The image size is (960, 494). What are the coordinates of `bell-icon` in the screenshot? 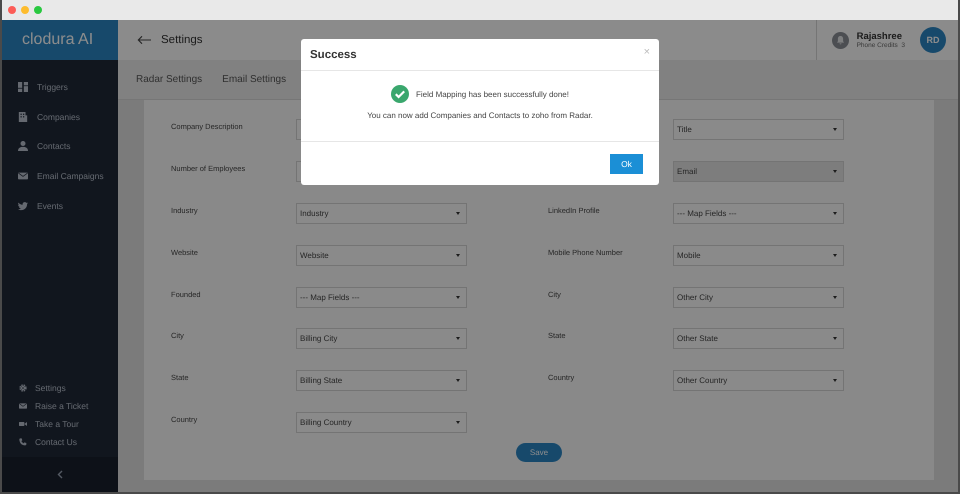 It's located at (840, 40).